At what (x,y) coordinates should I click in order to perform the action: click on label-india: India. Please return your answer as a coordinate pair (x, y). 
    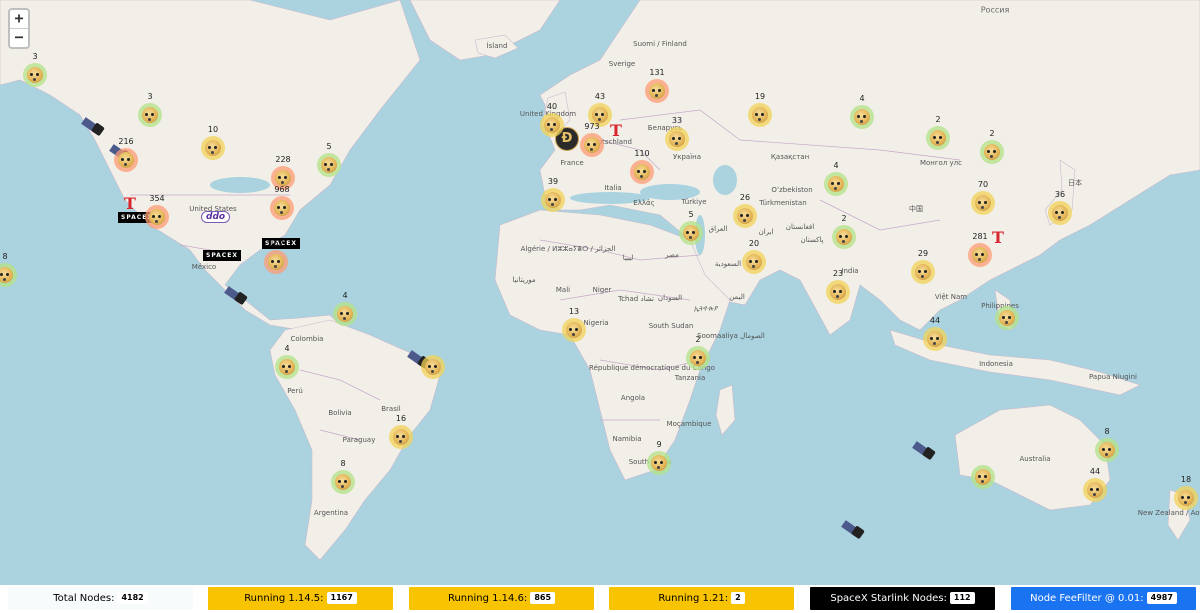
    Looking at the image, I should click on (850, 271).